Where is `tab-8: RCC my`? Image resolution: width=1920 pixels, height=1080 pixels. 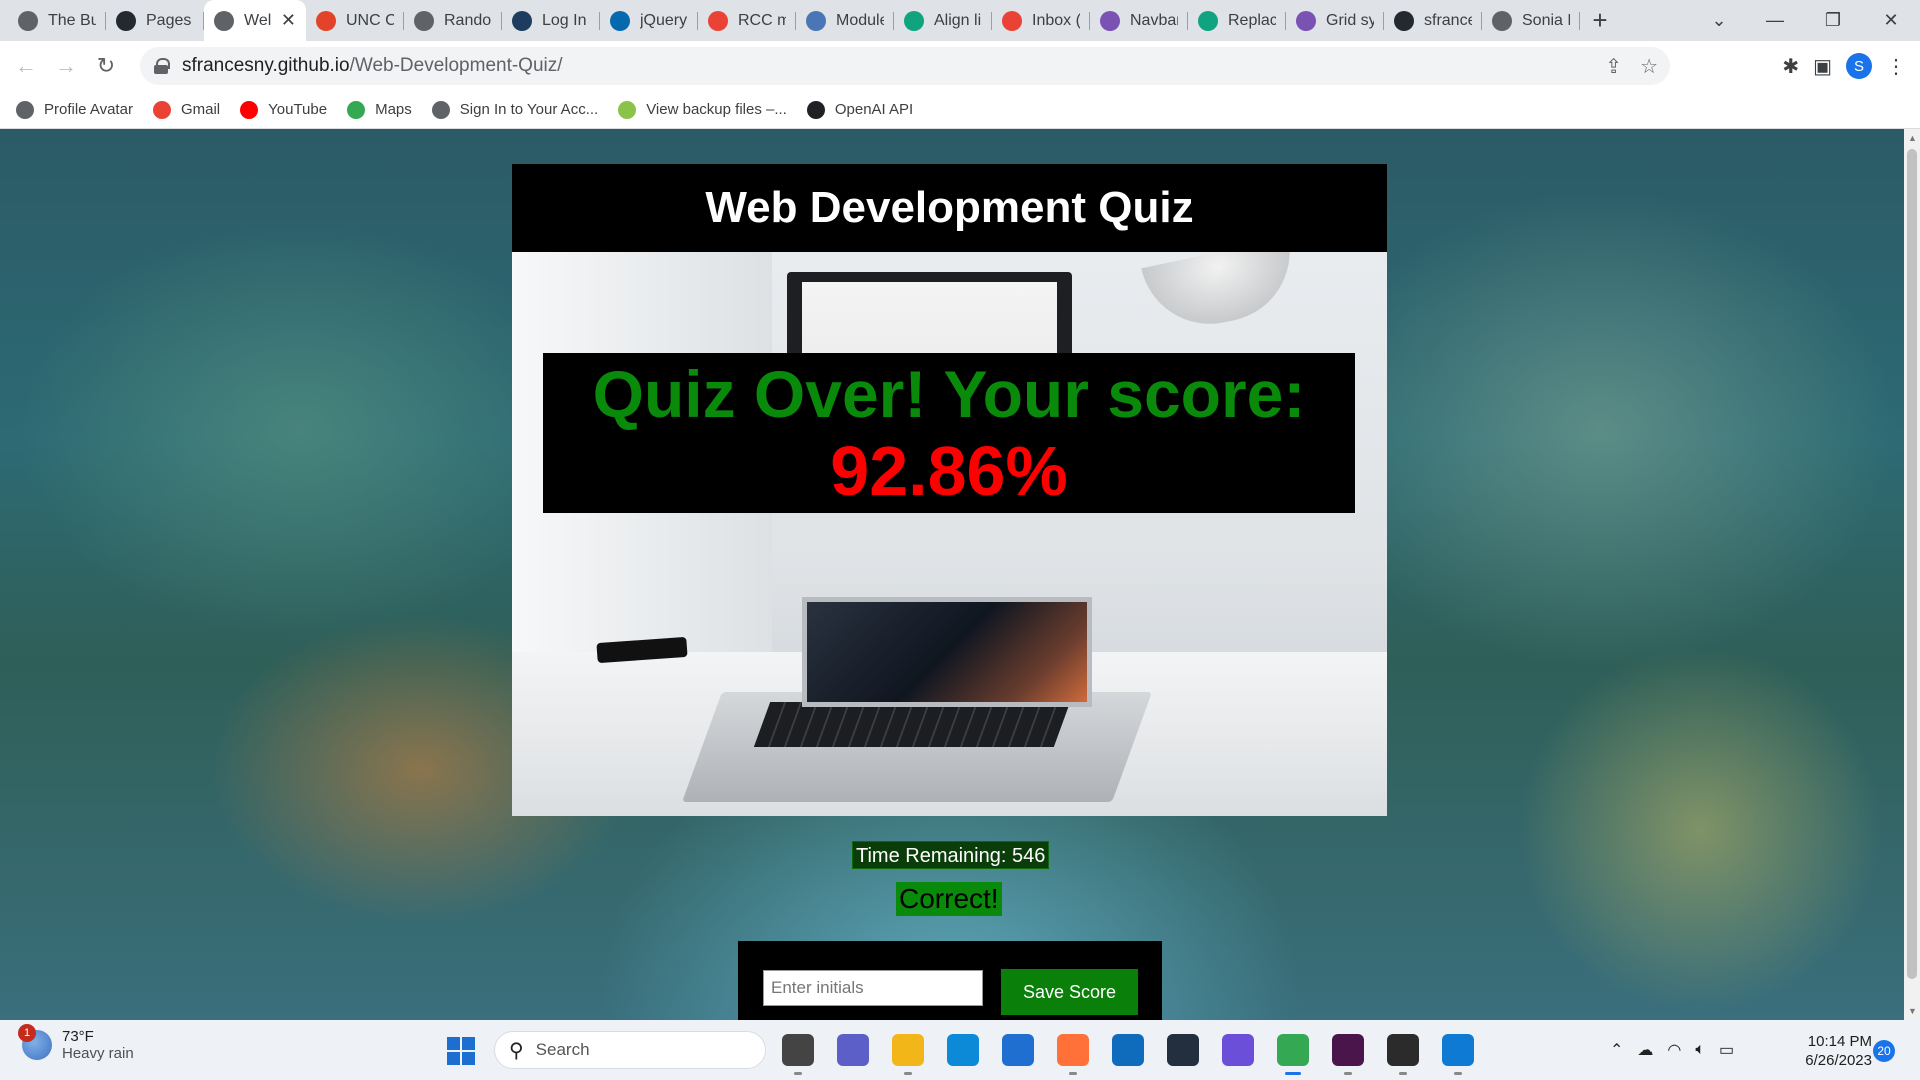 tab-8: RCC my is located at coordinates (747, 20).